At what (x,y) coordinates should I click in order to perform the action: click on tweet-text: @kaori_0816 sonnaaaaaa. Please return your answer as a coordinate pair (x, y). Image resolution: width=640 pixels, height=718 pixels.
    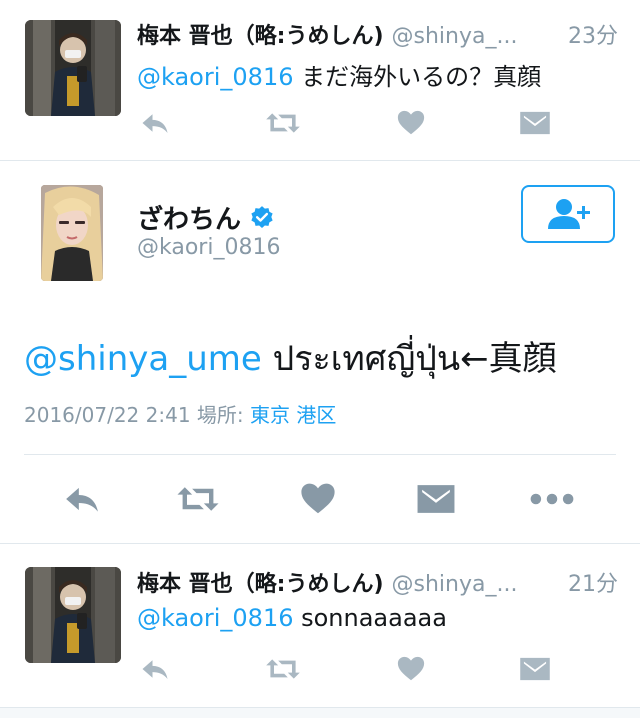
    Looking at the image, I should click on (292, 618).